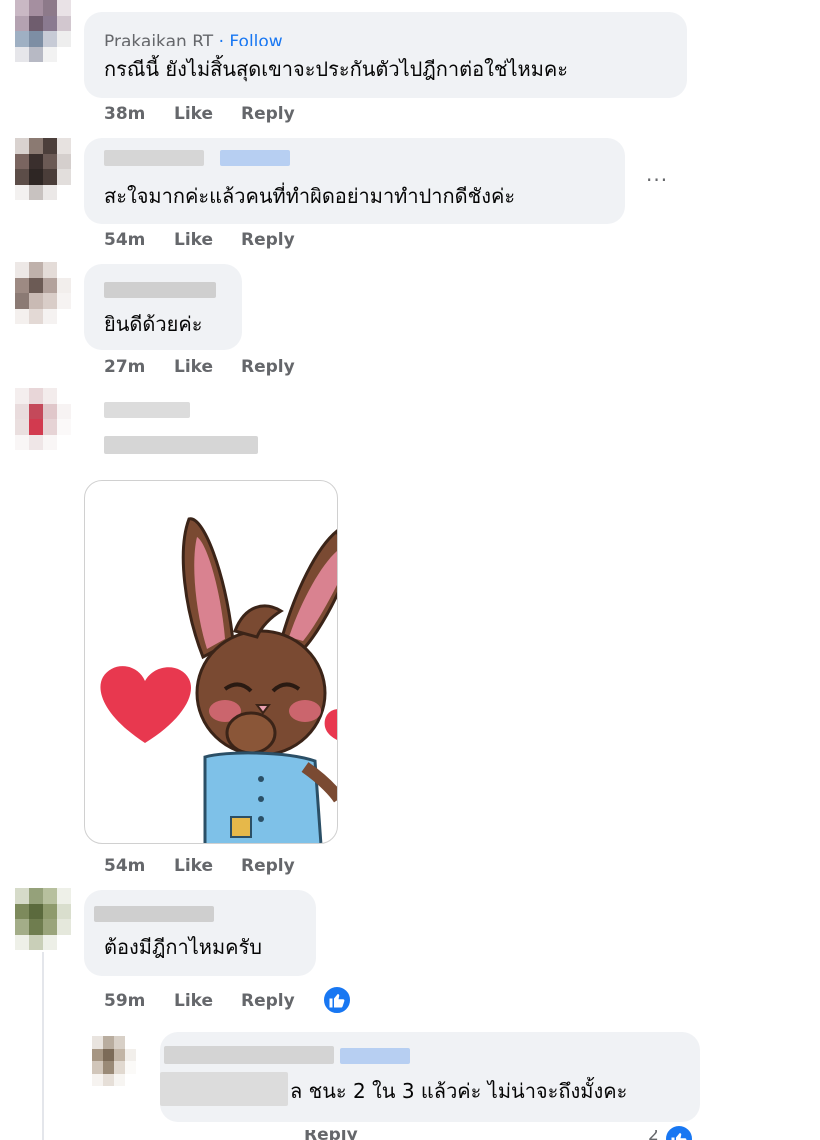 The width and height of the screenshot is (820, 1140). I want to click on more-options-icon: ···, so click(657, 180).